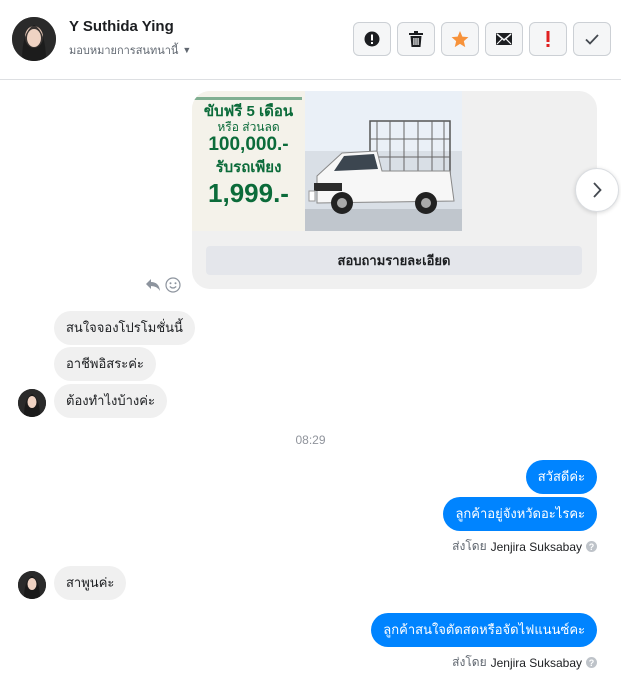 The image size is (621, 686). What do you see at coordinates (248, 111) in the screenshot?
I see `ad-headline-1: ขับฟรี 5 เดือน` at bounding box center [248, 111].